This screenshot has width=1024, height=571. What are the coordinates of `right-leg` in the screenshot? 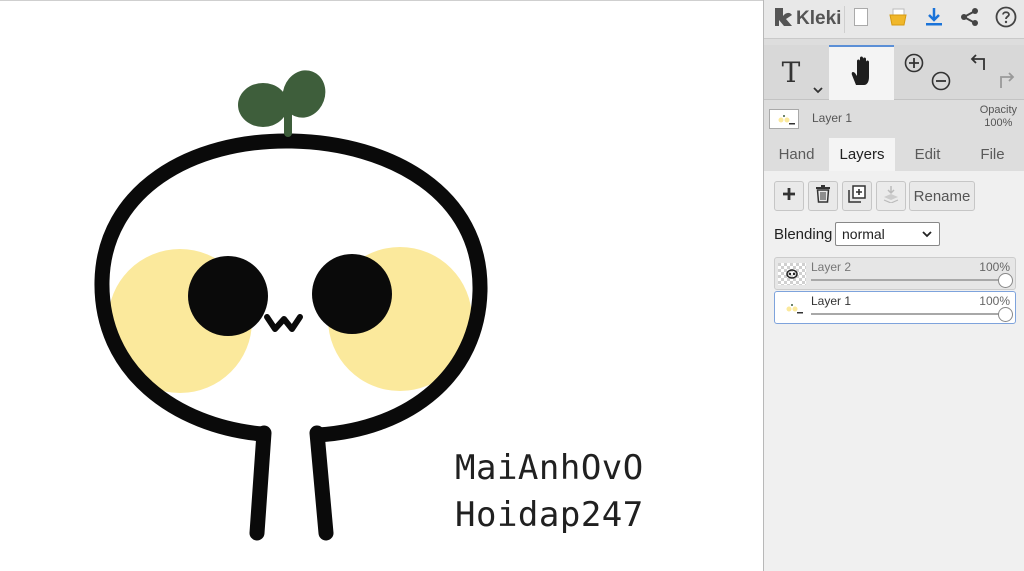 It's located at (321, 483).